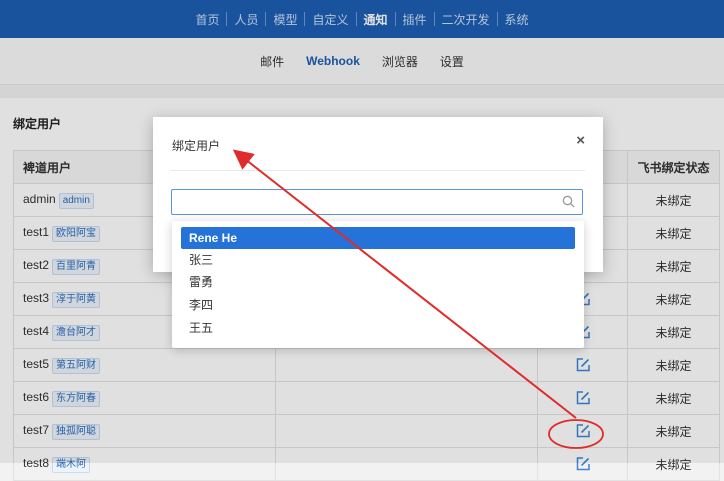 This screenshot has height=481, width=724. Describe the element at coordinates (370, 202) in the screenshot. I see `user-search-input` at that location.